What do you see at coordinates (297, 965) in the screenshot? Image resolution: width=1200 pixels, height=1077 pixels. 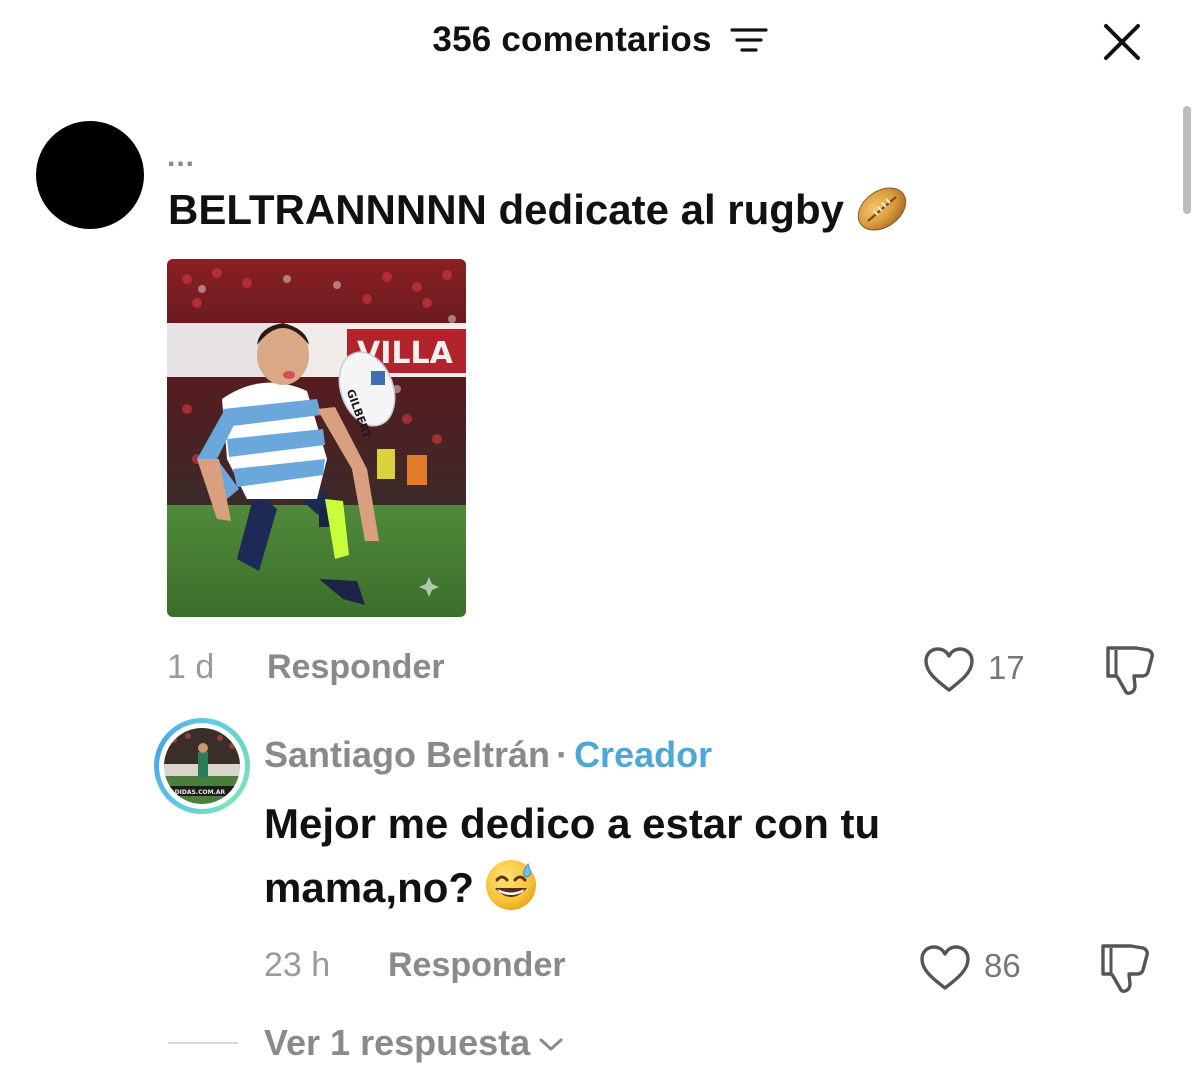 I see `reply-time: 23 h` at bounding box center [297, 965].